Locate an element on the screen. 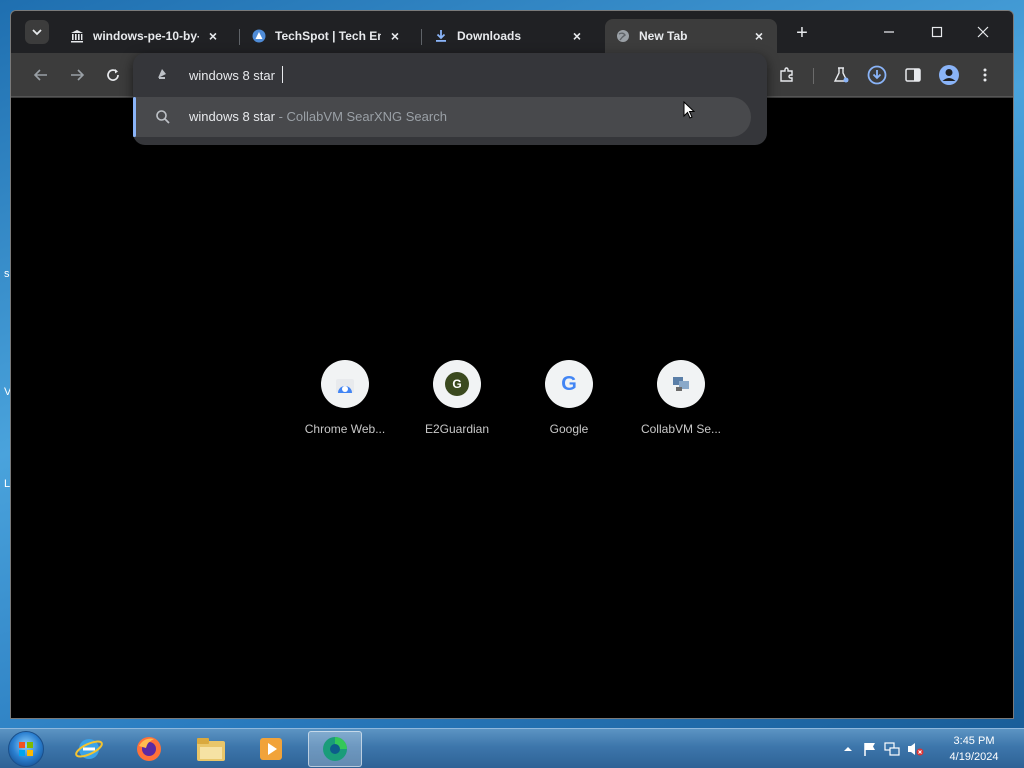 This screenshot has width=1024, height=768. reload-button is located at coordinates (113, 75).